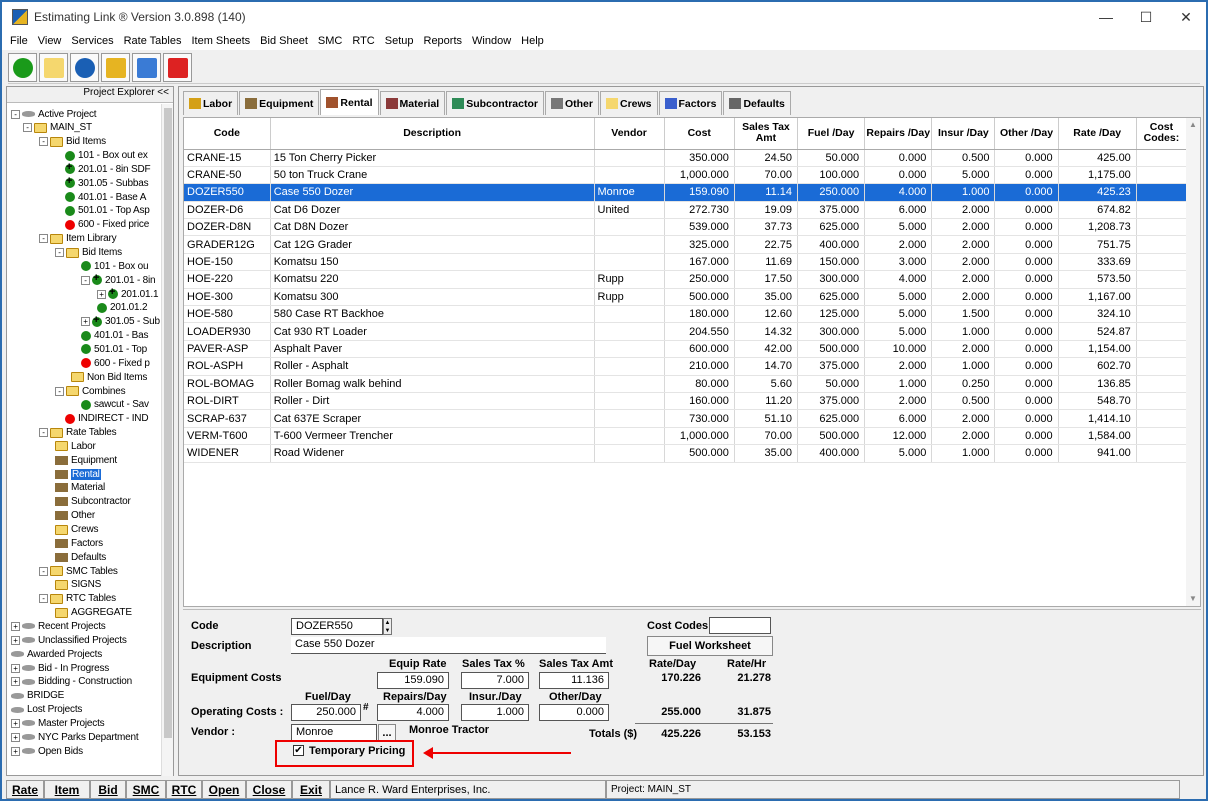 The height and width of the screenshot is (801, 1208). I want to click on column-header: Rate /Day, so click(1097, 134).